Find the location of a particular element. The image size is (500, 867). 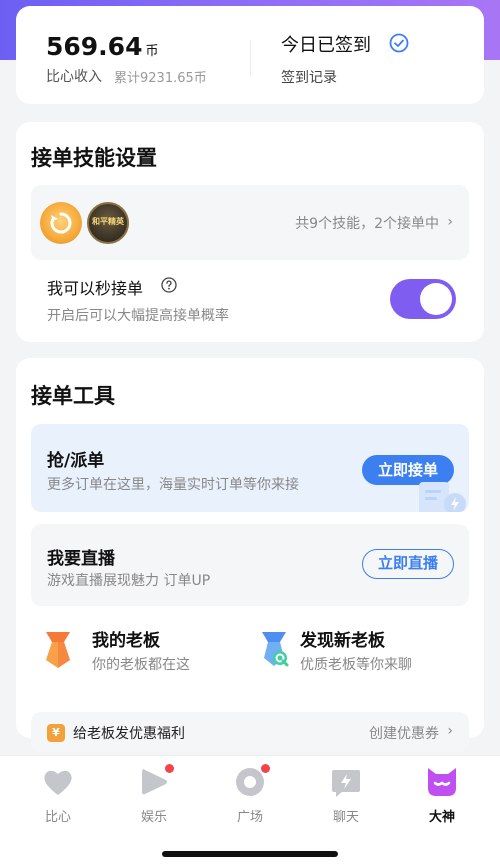

skills-section-title: 接单技能设置 is located at coordinates (94, 158).